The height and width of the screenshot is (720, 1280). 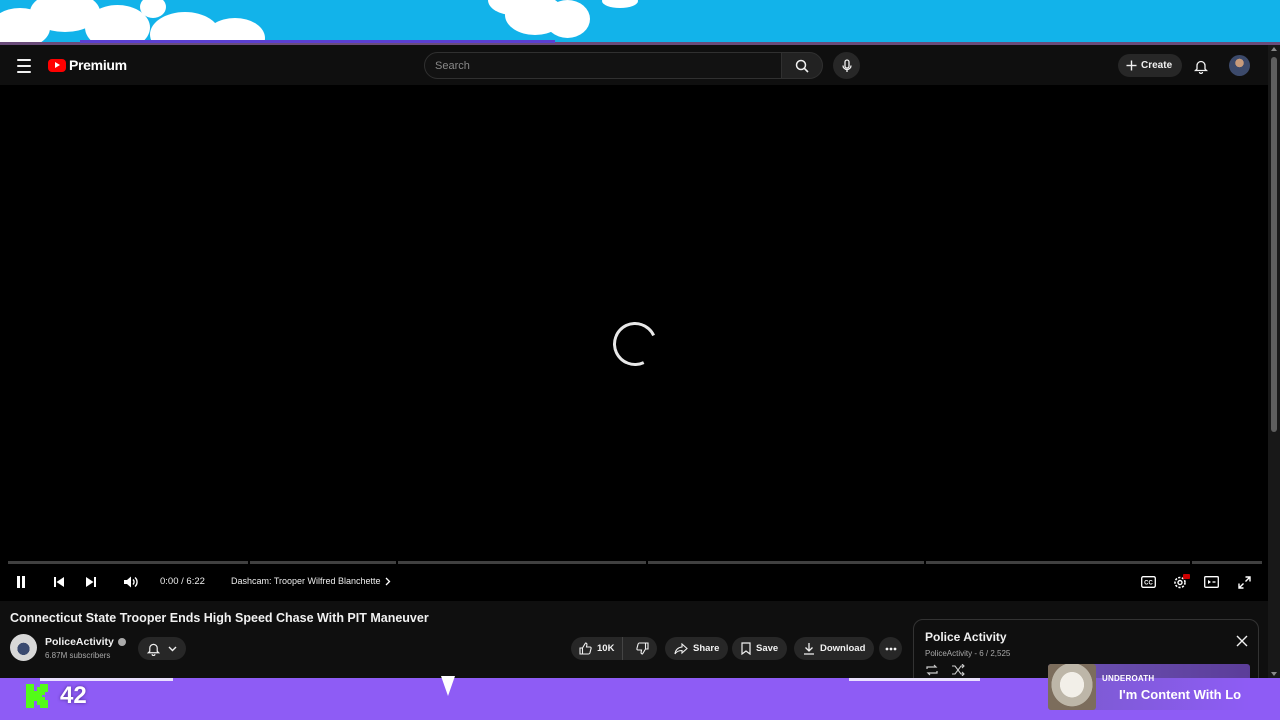 I want to click on fullscreen-button, so click(x=1244, y=582).